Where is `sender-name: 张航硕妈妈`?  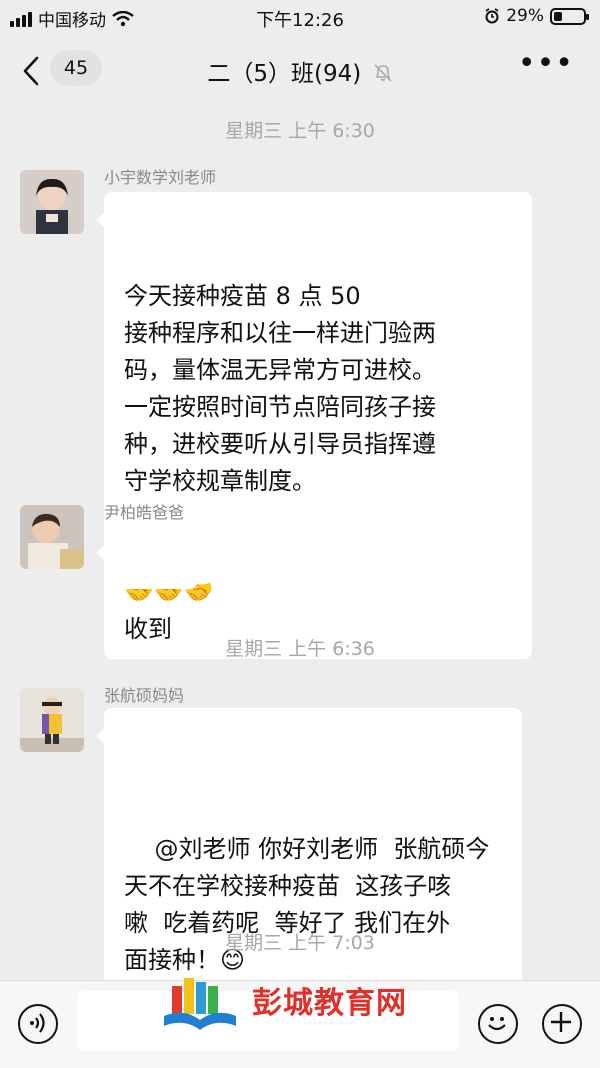 sender-name: 张航硕妈妈 is located at coordinates (144, 695).